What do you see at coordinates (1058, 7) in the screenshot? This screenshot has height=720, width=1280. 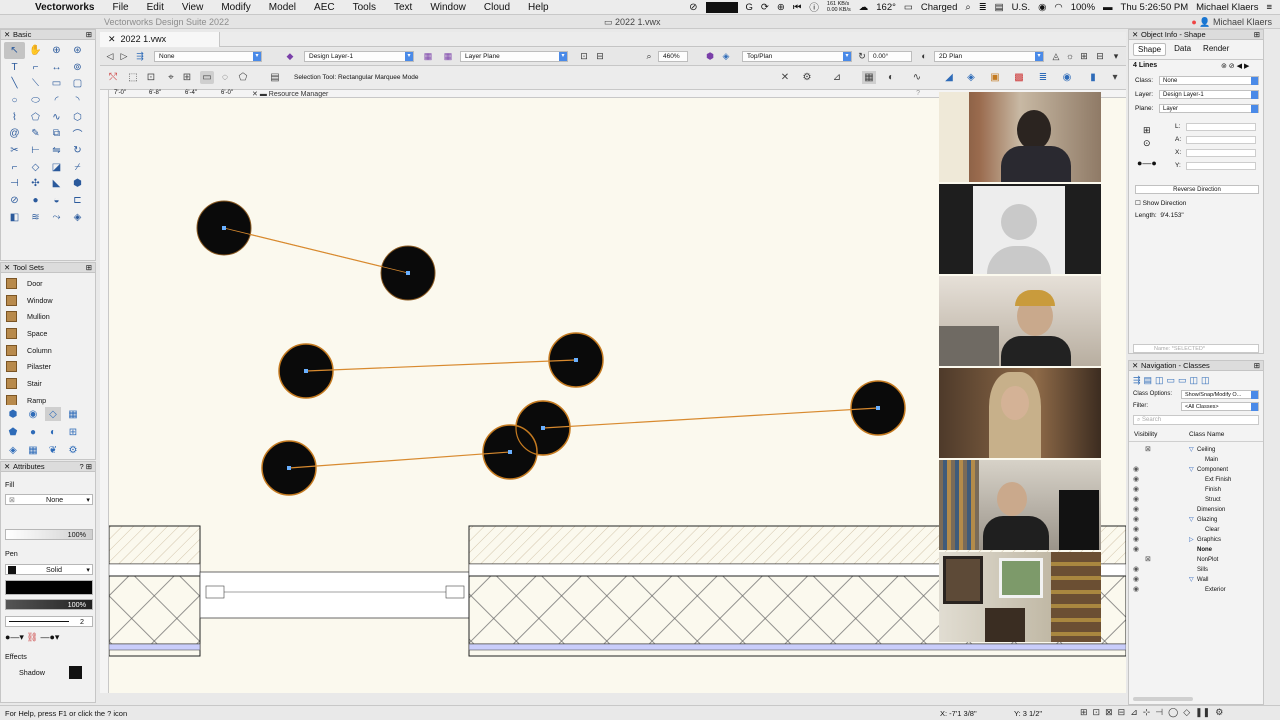 I see `wifi-icon: ◠` at bounding box center [1058, 7].